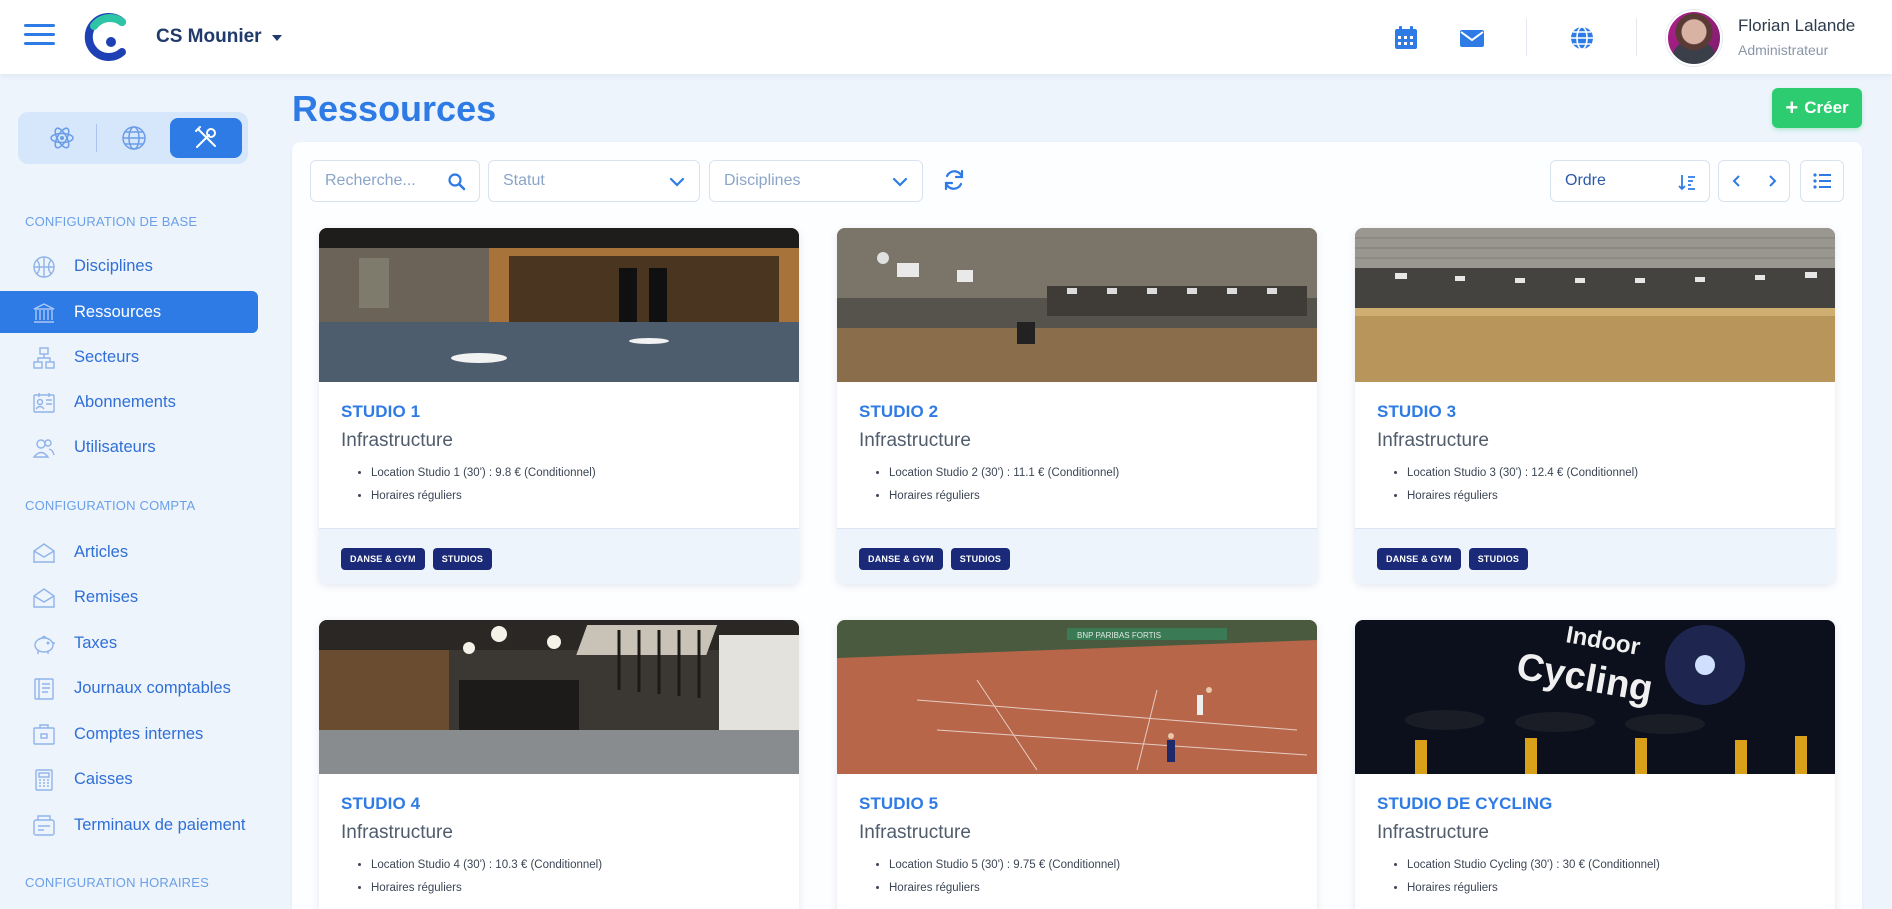  What do you see at coordinates (44, 689) in the screenshot?
I see `ledger-icon` at bounding box center [44, 689].